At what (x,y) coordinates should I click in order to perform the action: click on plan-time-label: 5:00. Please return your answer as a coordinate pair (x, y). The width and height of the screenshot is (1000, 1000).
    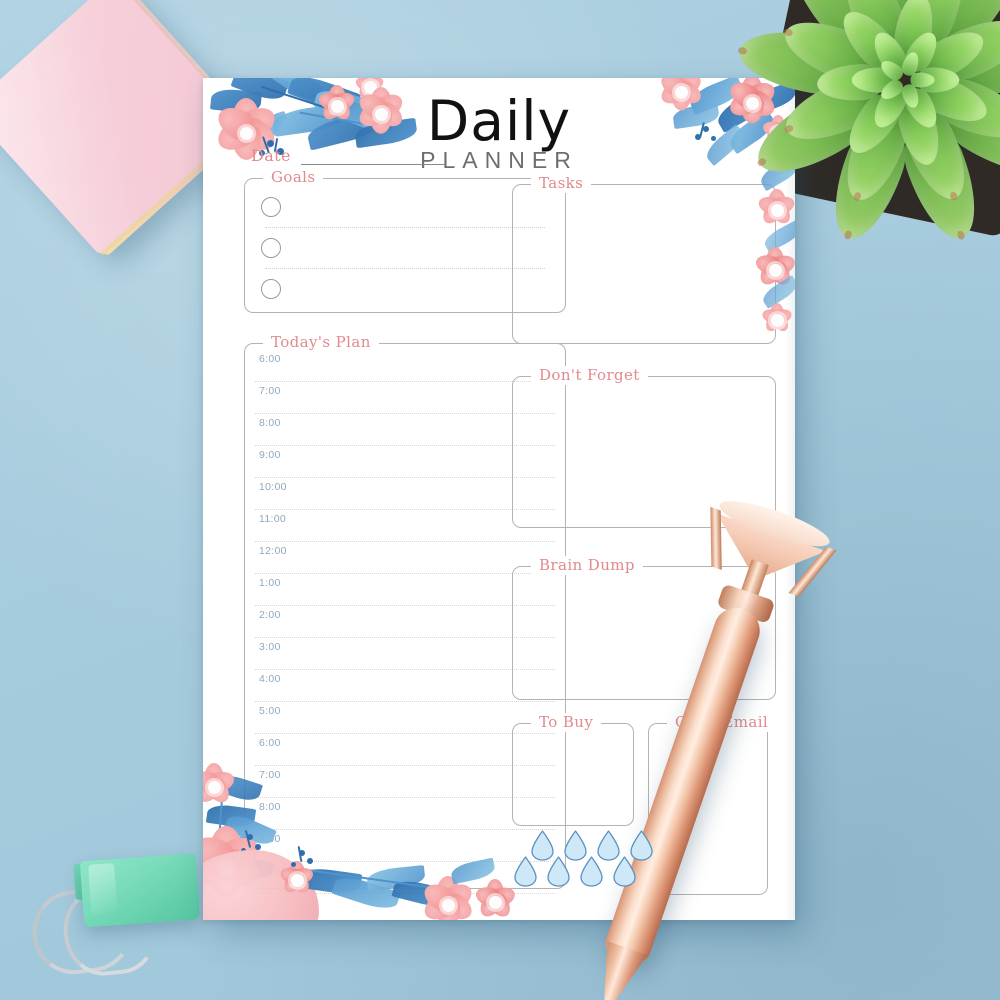
    Looking at the image, I should click on (270, 711).